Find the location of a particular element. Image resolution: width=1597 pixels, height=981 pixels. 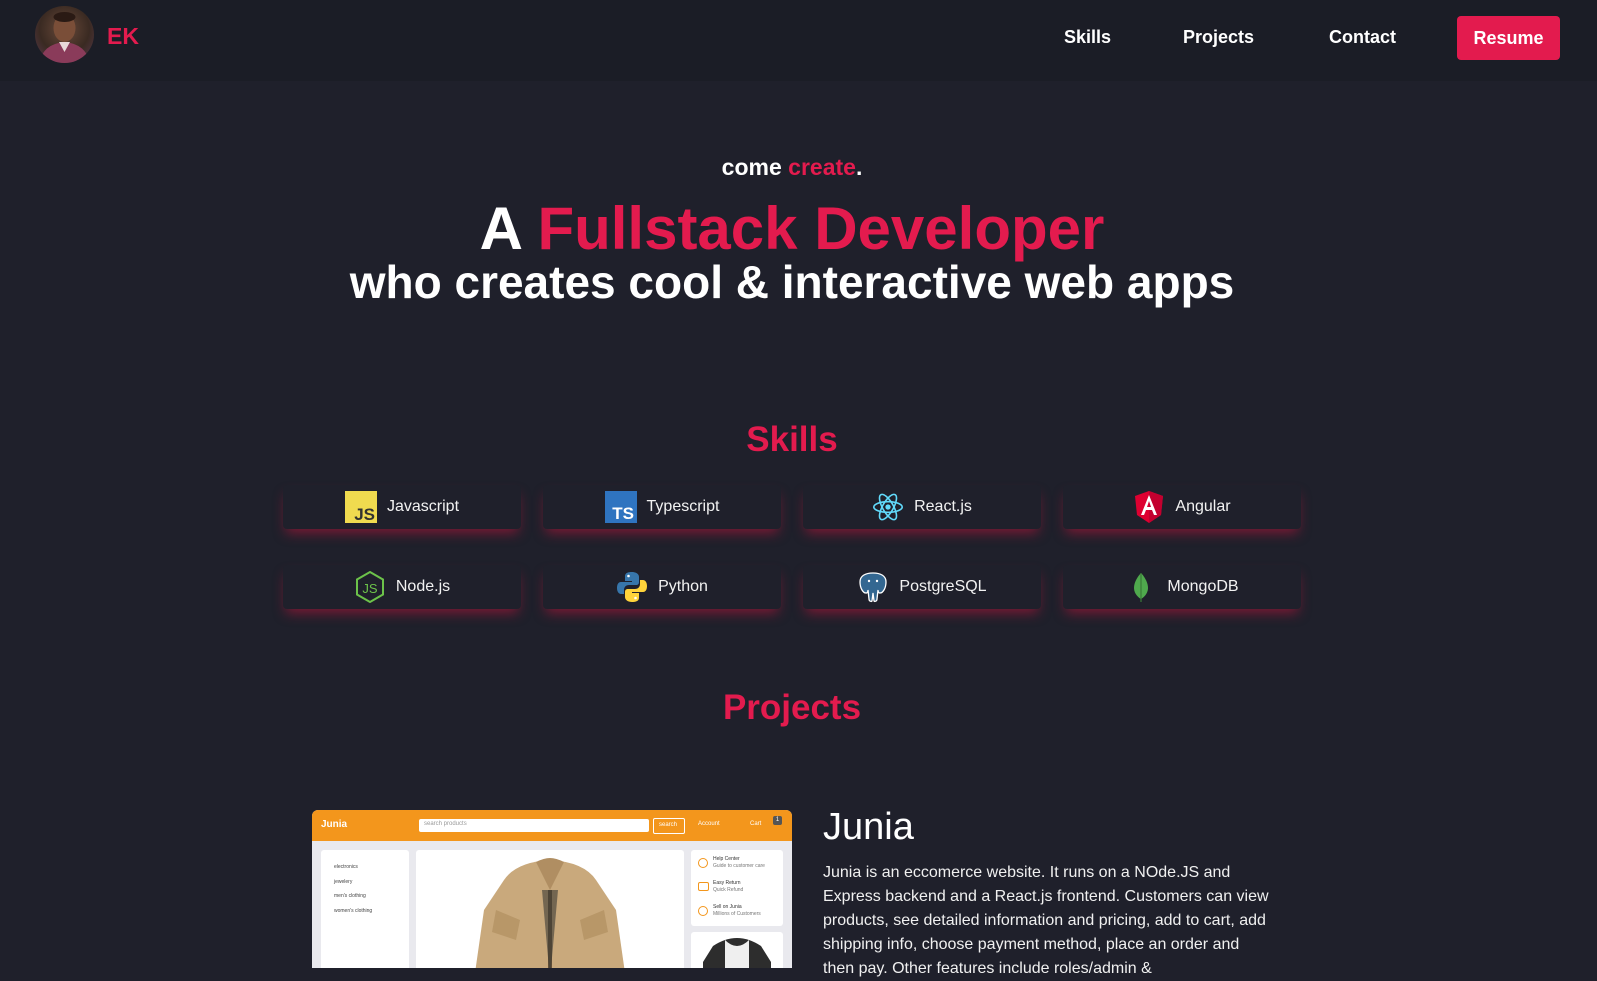

screenshot-account: Account is located at coordinates (709, 824).